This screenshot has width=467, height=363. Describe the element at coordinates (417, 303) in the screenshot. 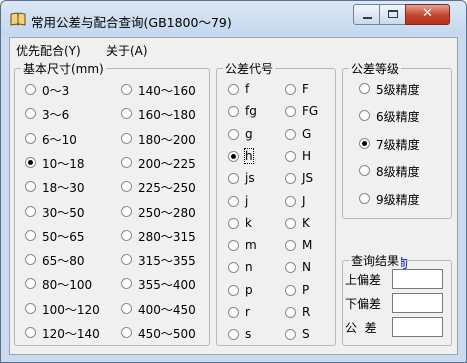

I see `lower-deviation-field` at that location.